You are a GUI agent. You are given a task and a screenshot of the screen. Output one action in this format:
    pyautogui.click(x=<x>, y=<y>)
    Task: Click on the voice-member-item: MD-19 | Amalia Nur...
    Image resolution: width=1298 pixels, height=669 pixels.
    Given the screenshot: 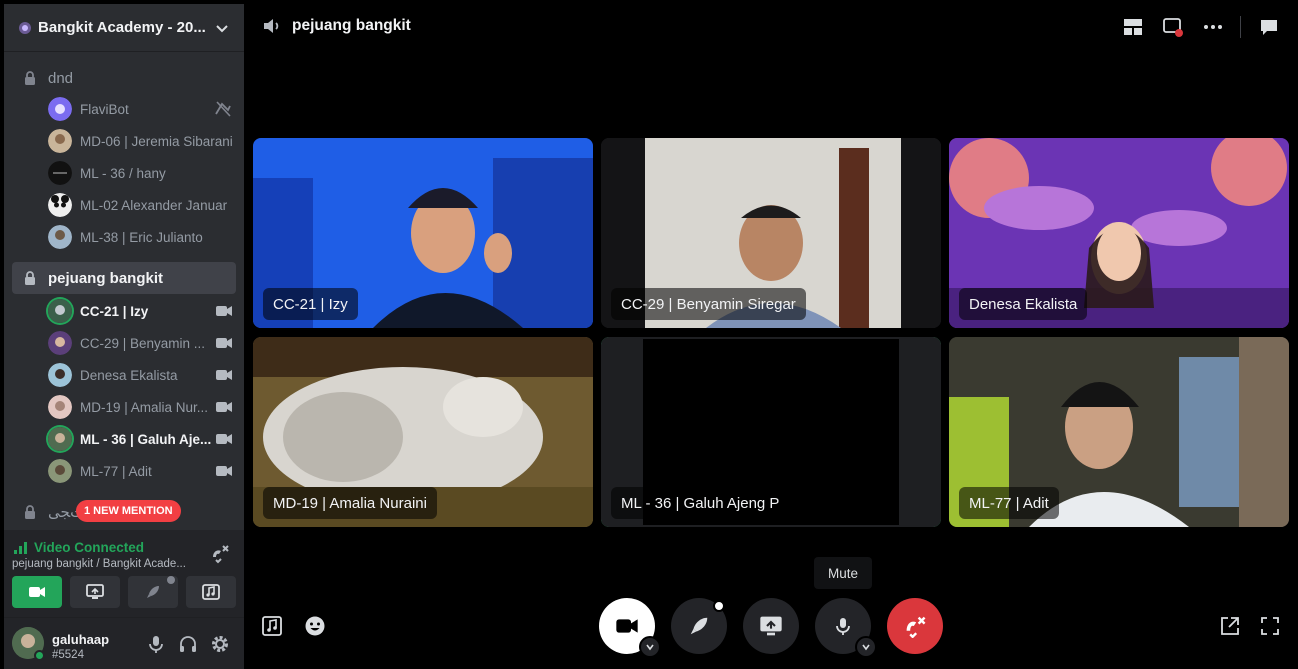 What is the action you would take?
    pyautogui.click(x=143, y=407)
    